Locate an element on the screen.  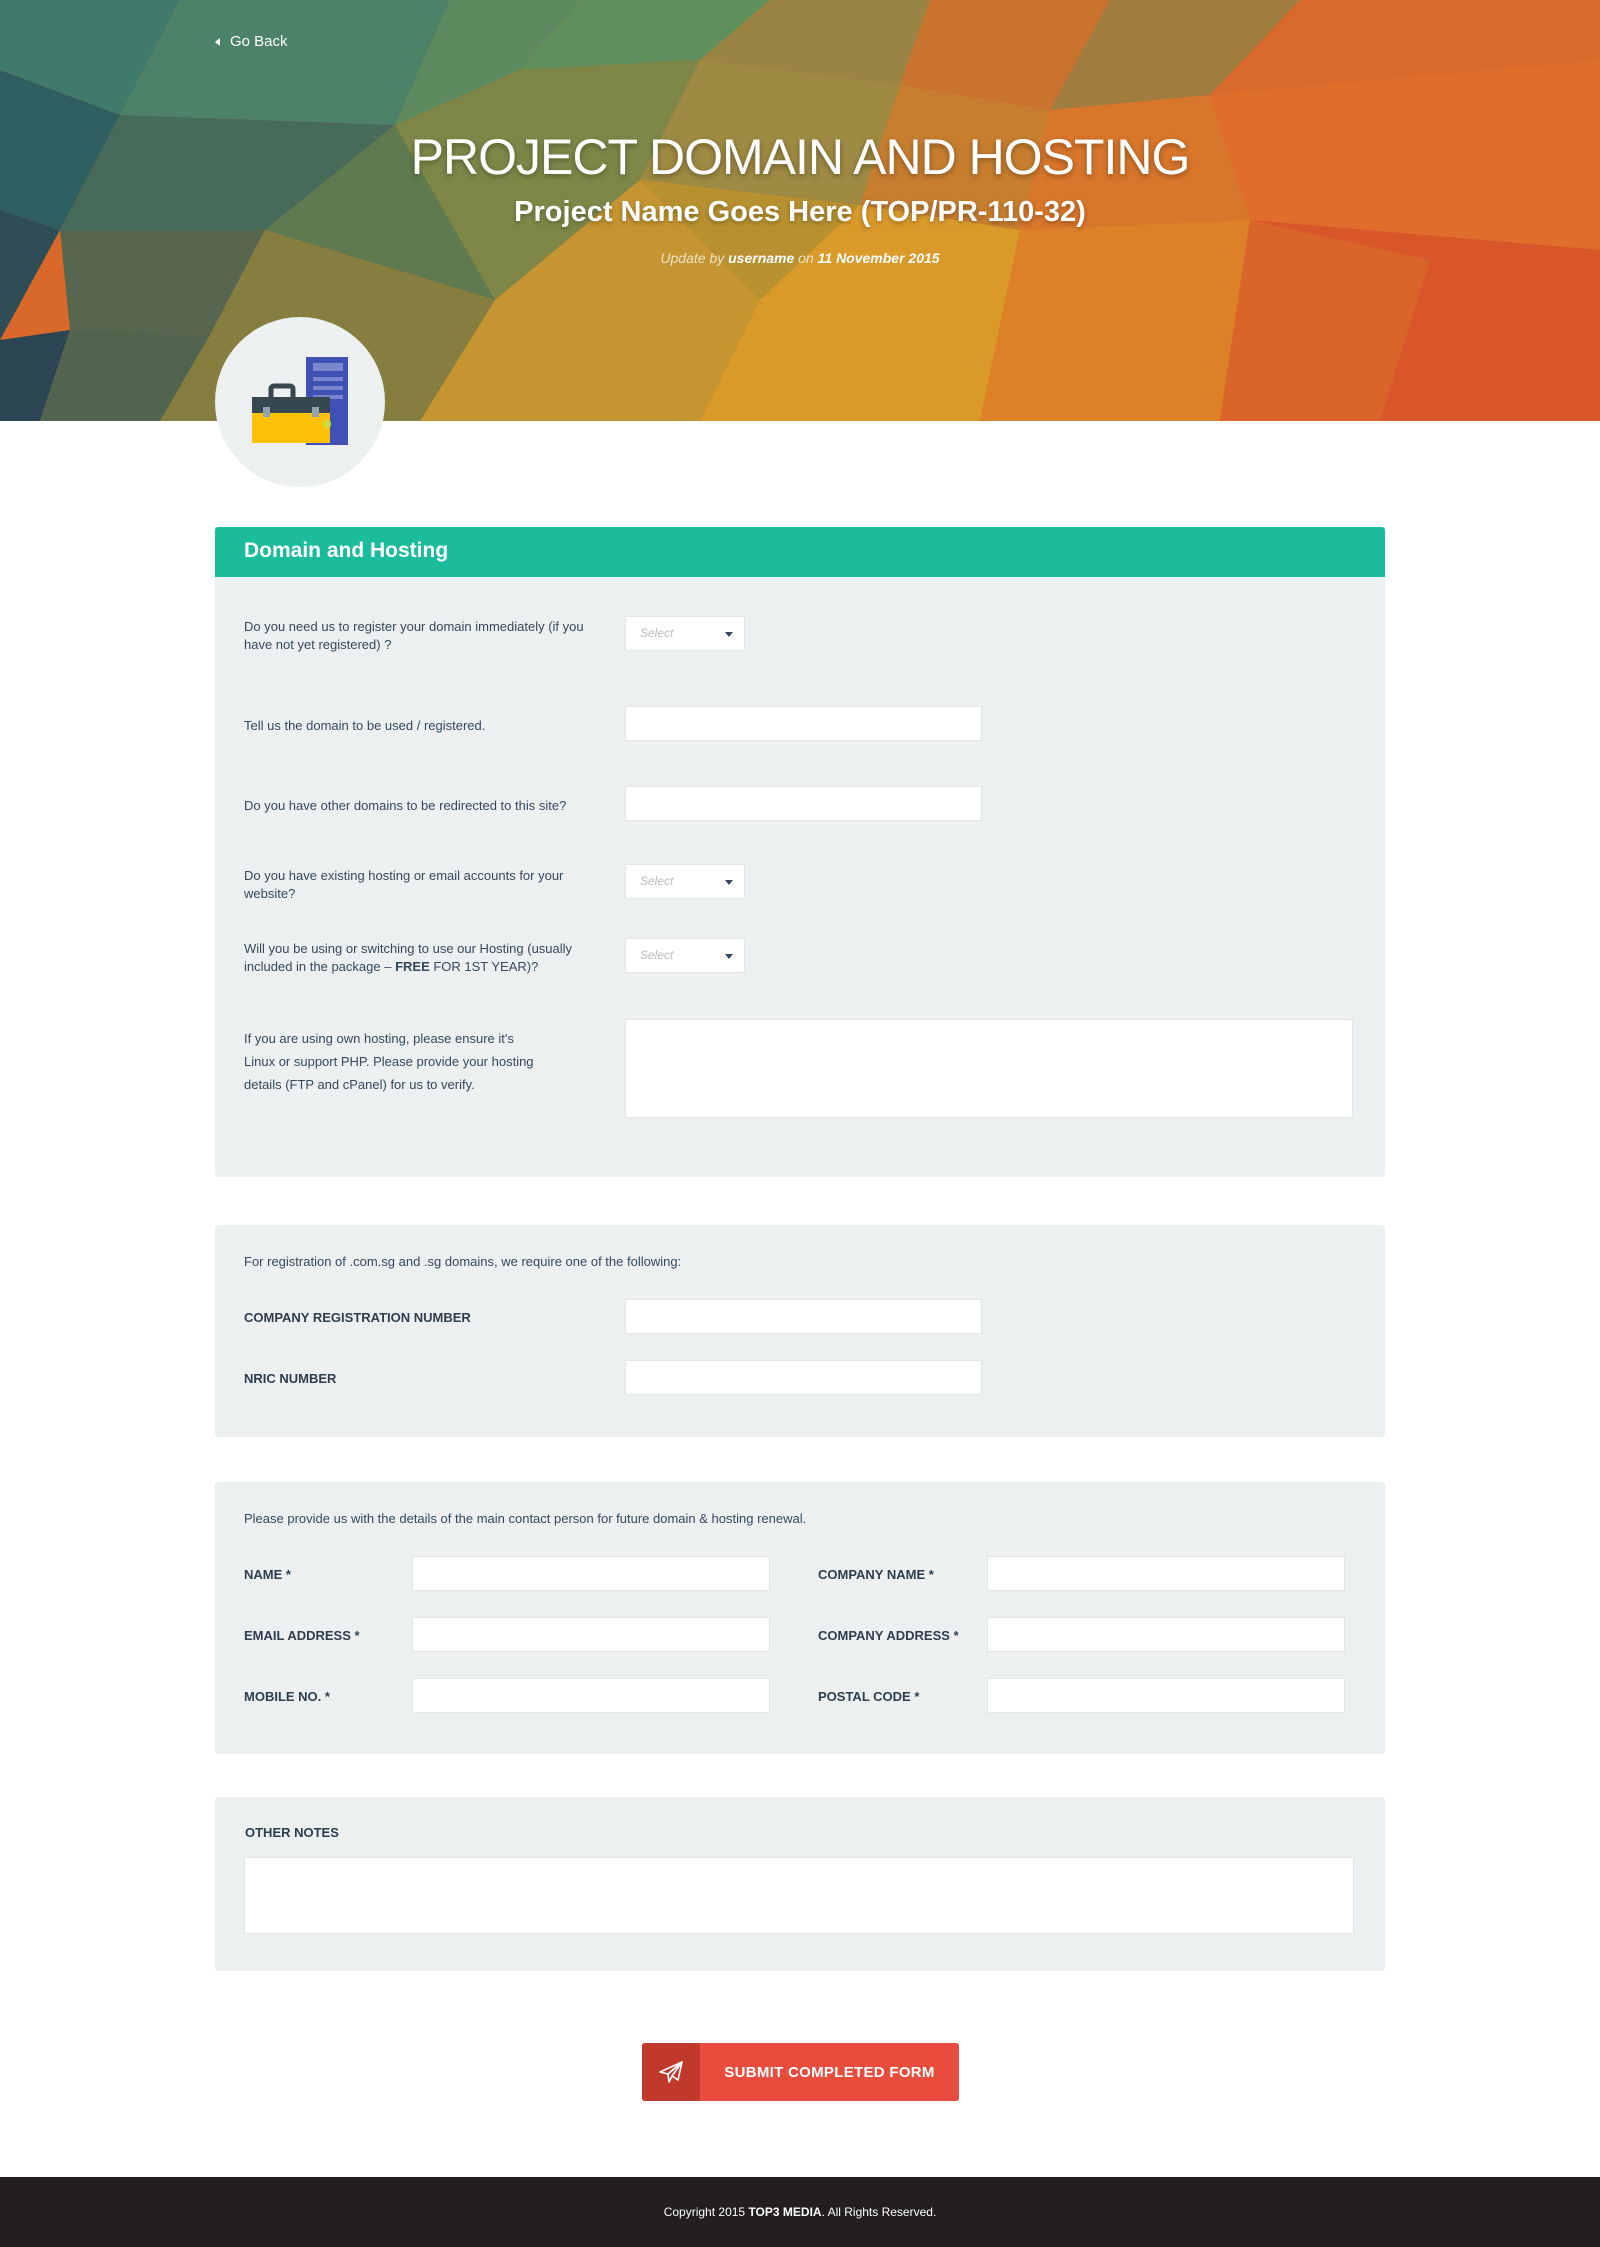
company-address-input is located at coordinates (1166, 1634).